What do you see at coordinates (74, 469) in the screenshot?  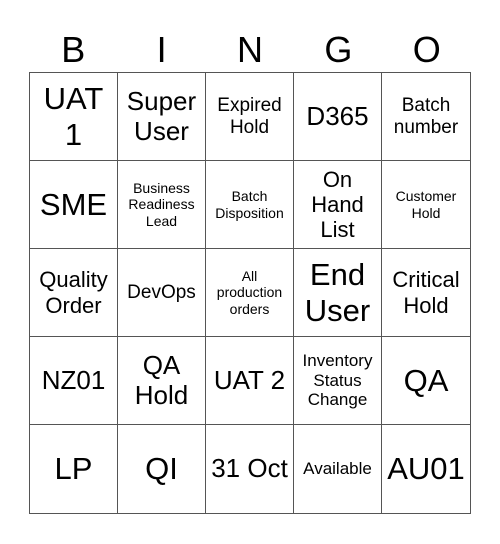 I see `bingo-cell: LP` at bounding box center [74, 469].